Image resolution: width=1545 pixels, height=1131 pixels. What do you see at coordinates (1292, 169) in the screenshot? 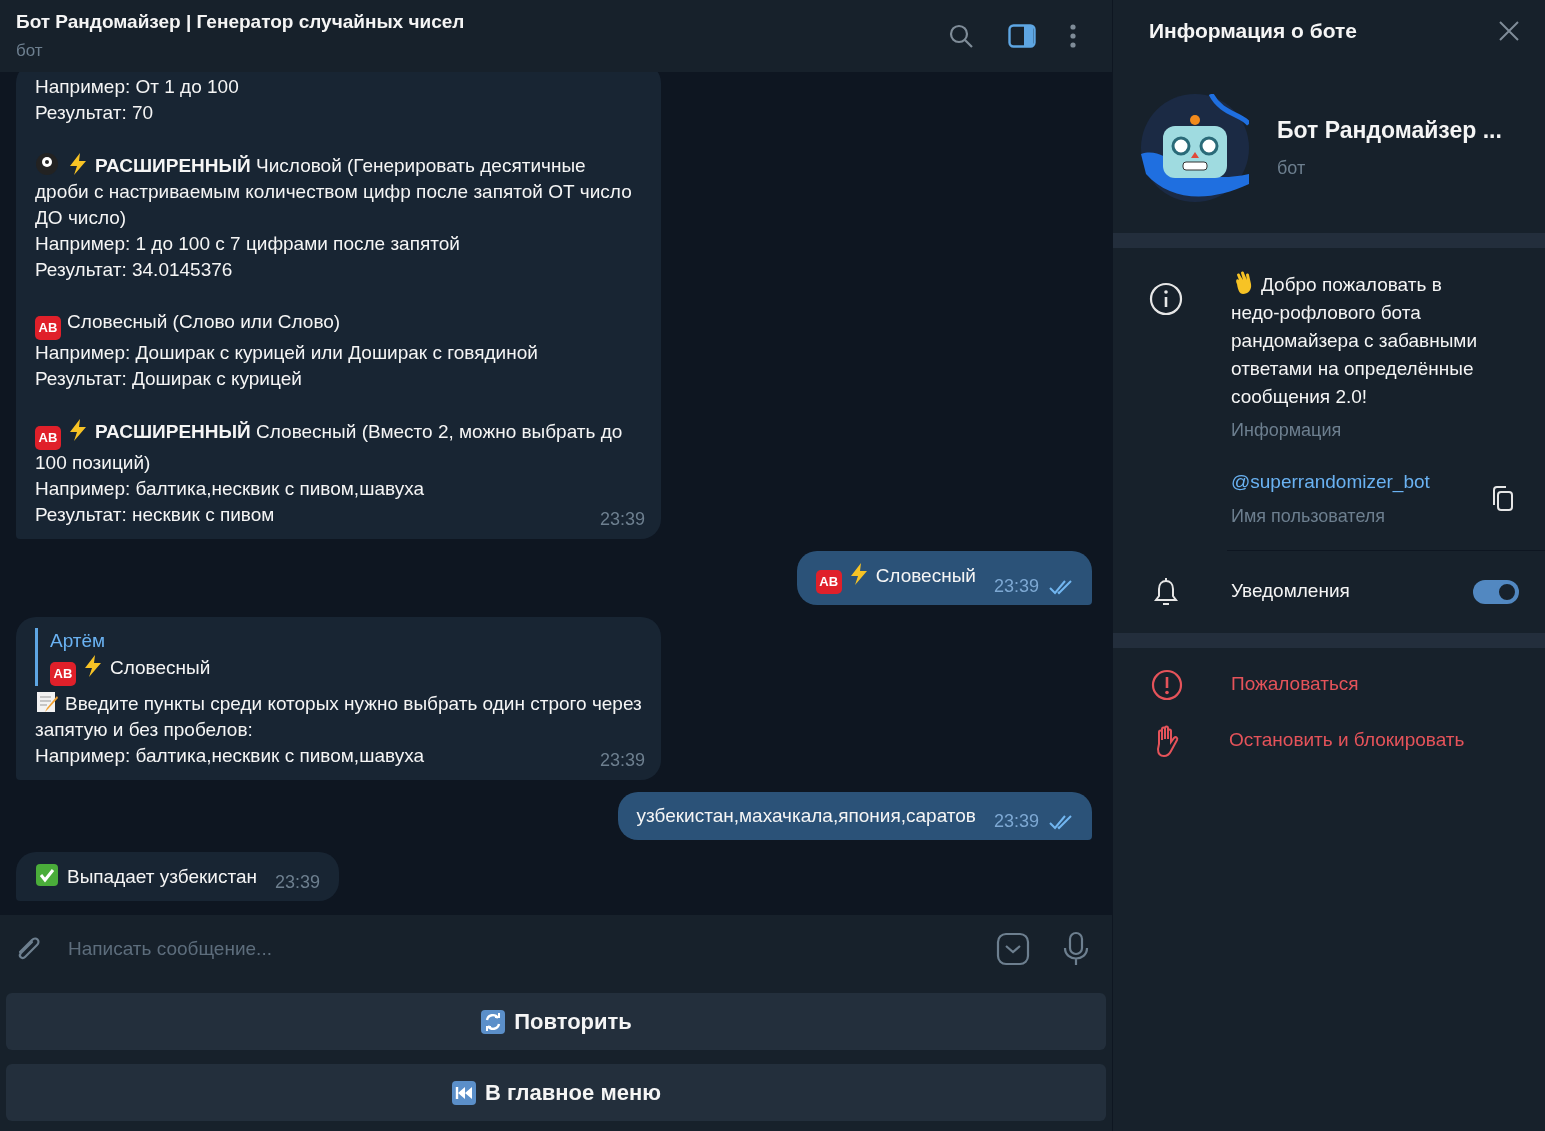
I see `bot-status: бот` at bounding box center [1292, 169].